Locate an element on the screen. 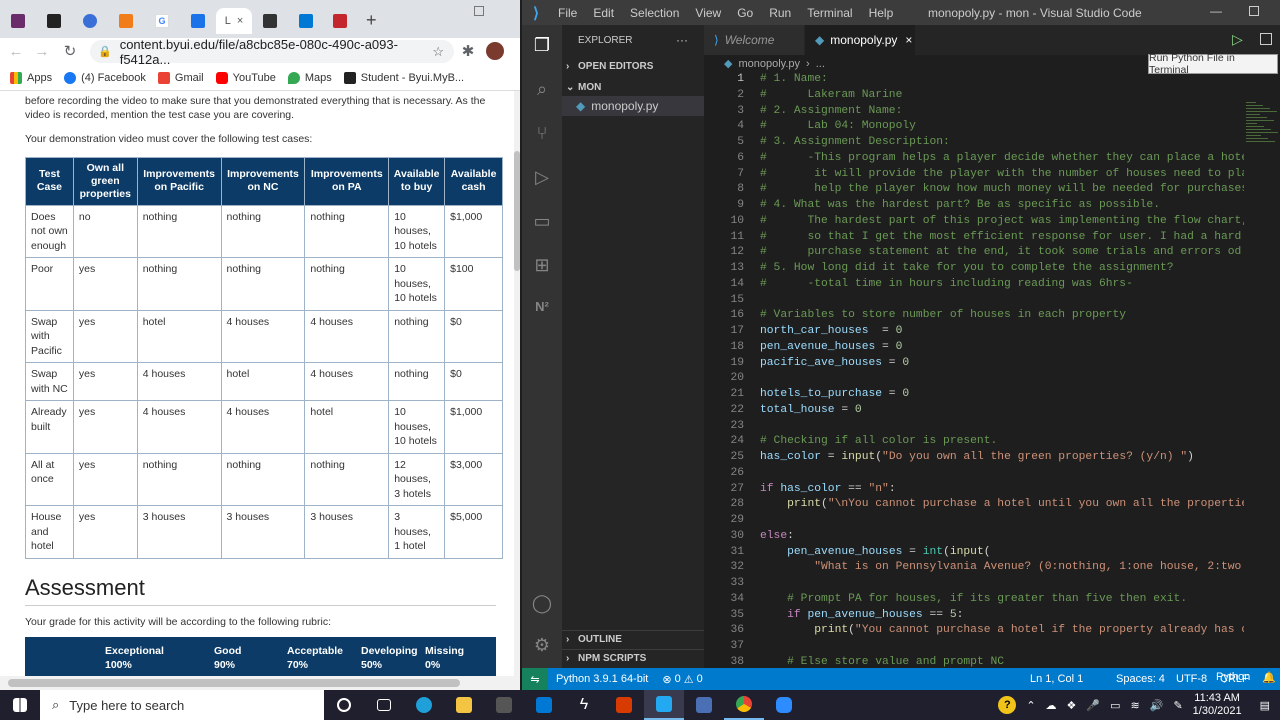 Image resolution: width=1280 pixels, height=720 pixels. account-icon: ◯ is located at coordinates (542, 603).